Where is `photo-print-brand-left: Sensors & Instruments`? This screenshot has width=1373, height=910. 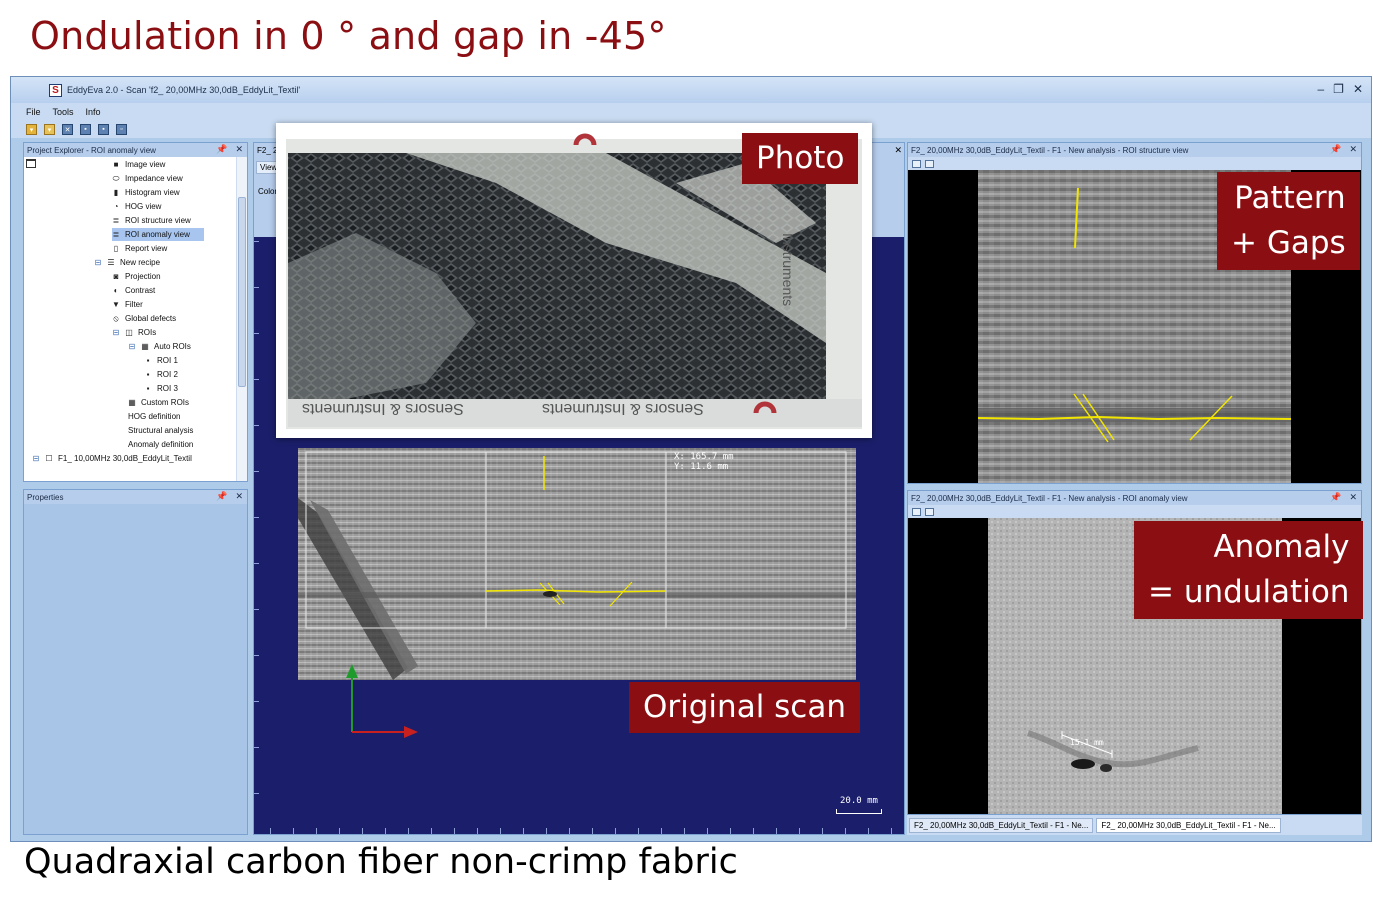 photo-print-brand-left: Sensors & Instruments is located at coordinates (383, 408).